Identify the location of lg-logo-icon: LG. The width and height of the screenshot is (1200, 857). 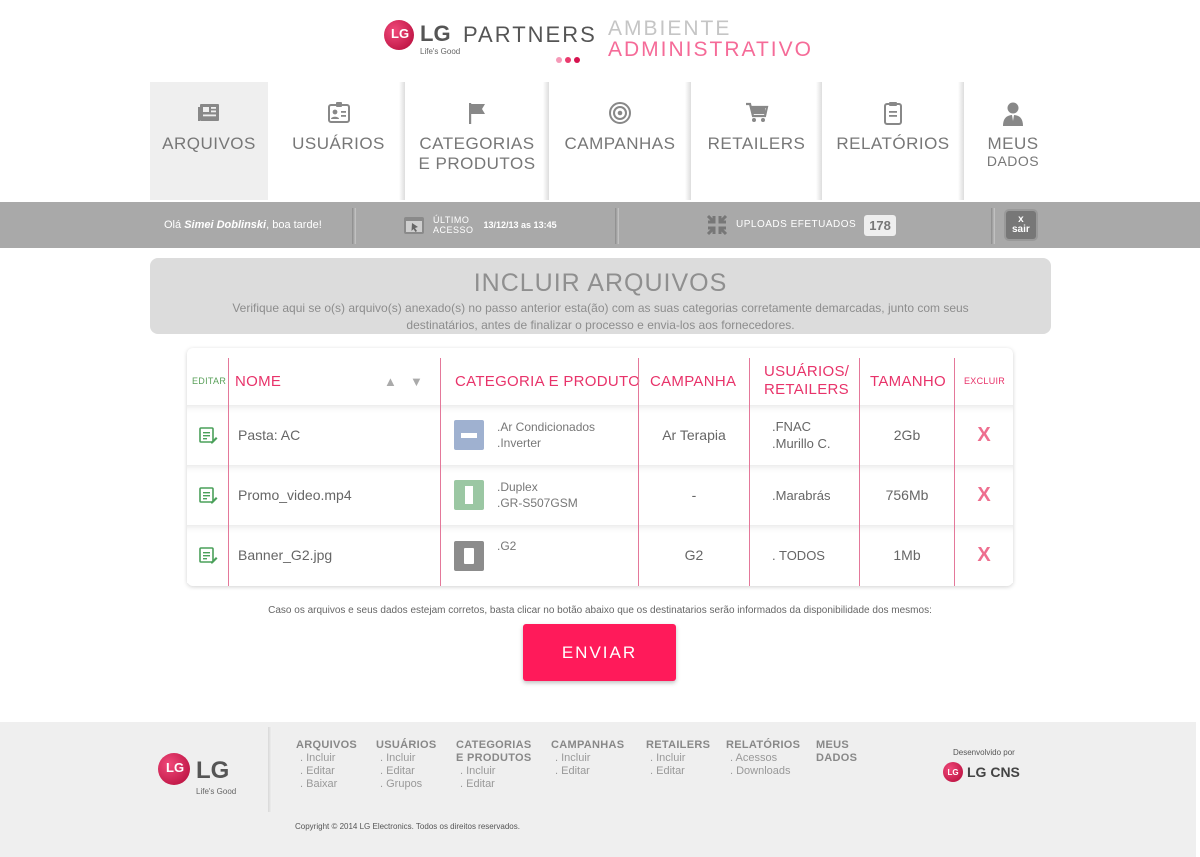
(174, 769).